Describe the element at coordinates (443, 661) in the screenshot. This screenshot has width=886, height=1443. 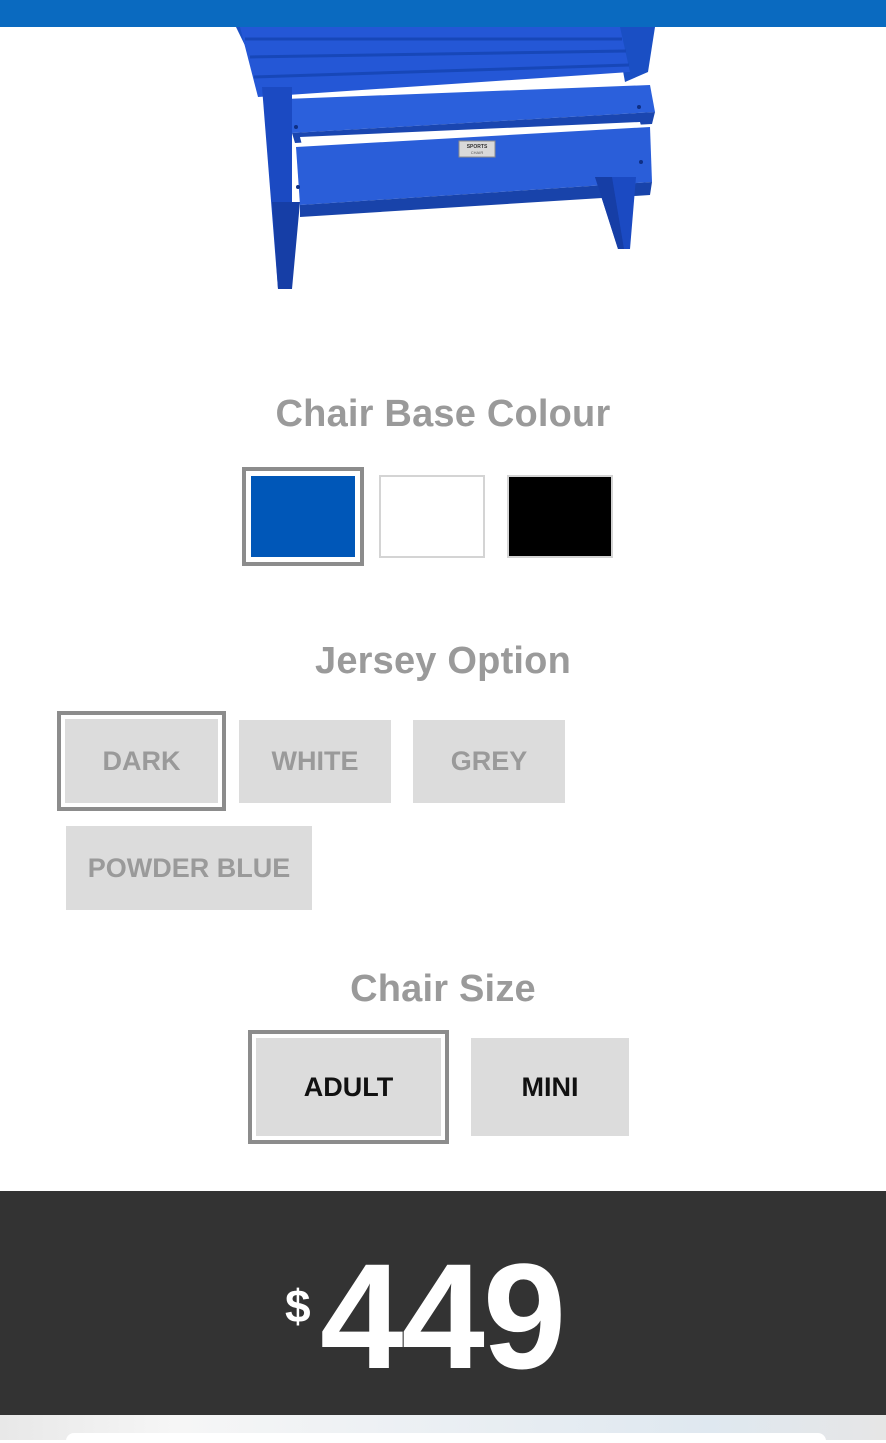
I see `jersey-option-title: Jersey Option` at that location.